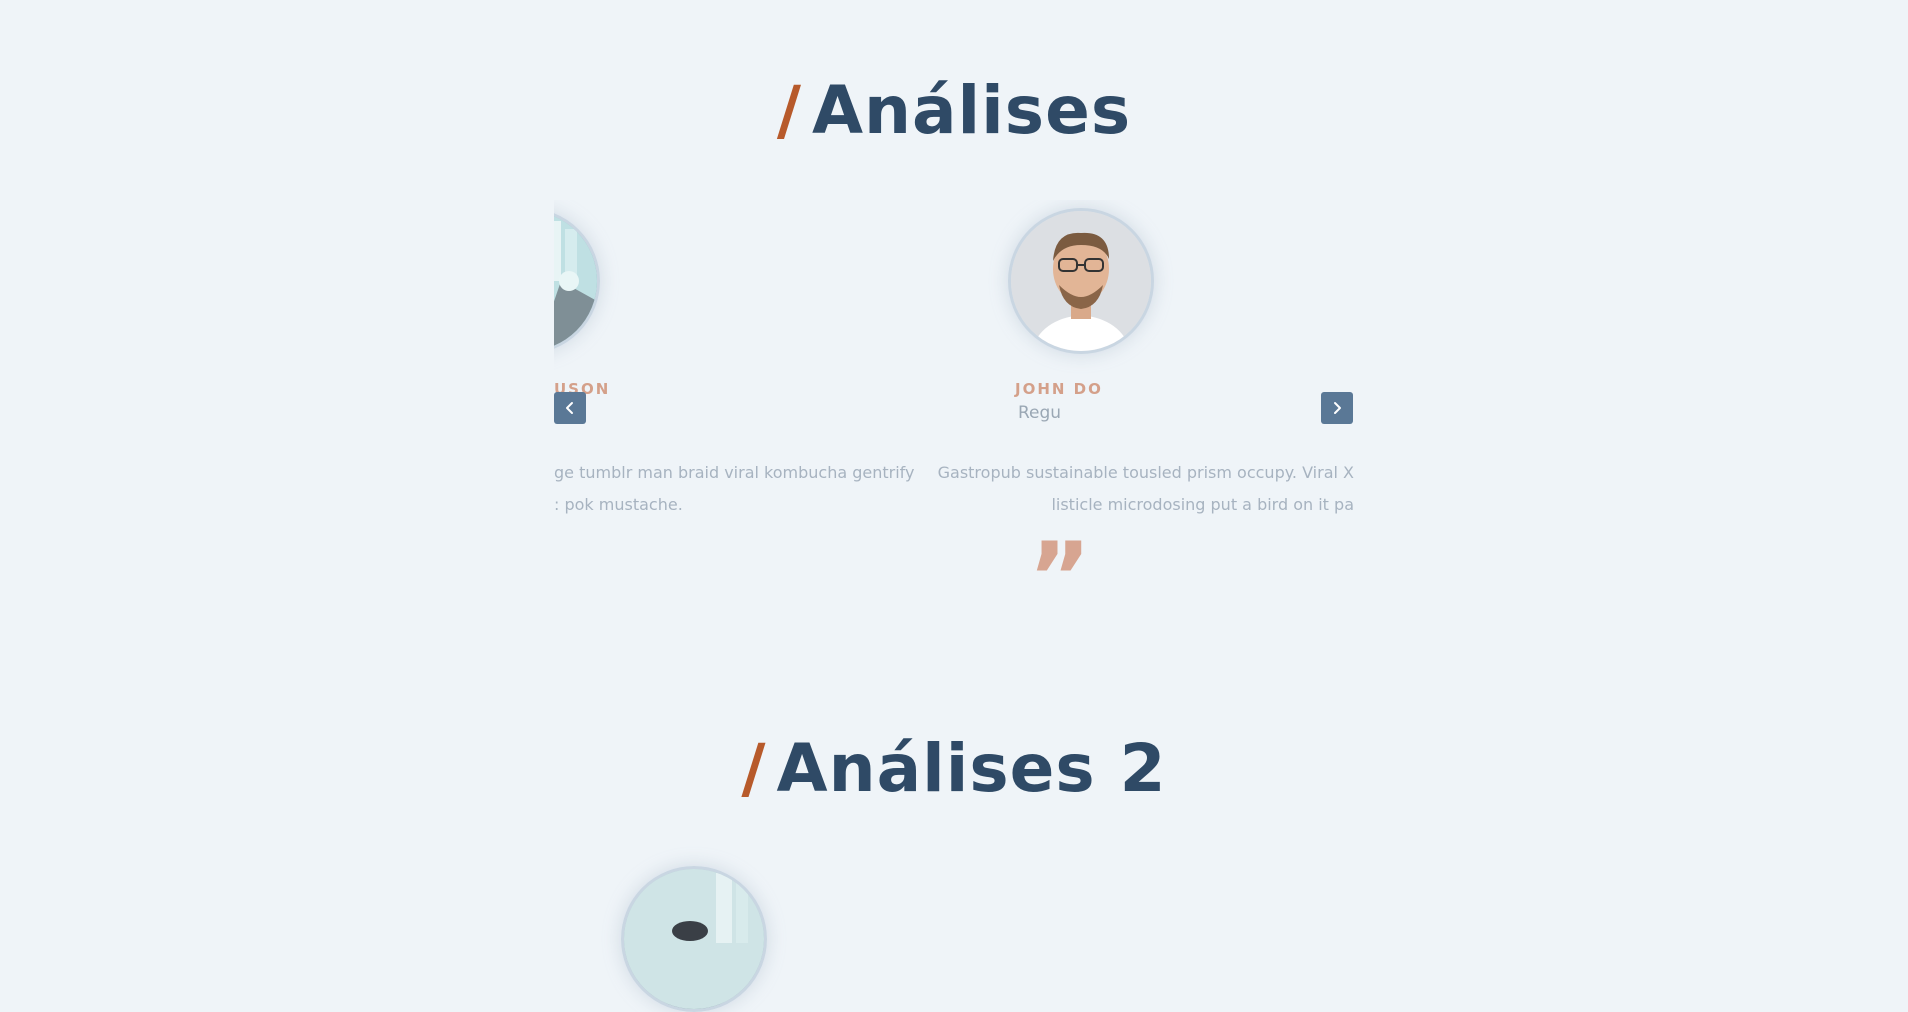 This screenshot has height=1012, width=1908. Describe the element at coordinates (971, 768) in the screenshot. I see `title-text: Análises 2` at that location.